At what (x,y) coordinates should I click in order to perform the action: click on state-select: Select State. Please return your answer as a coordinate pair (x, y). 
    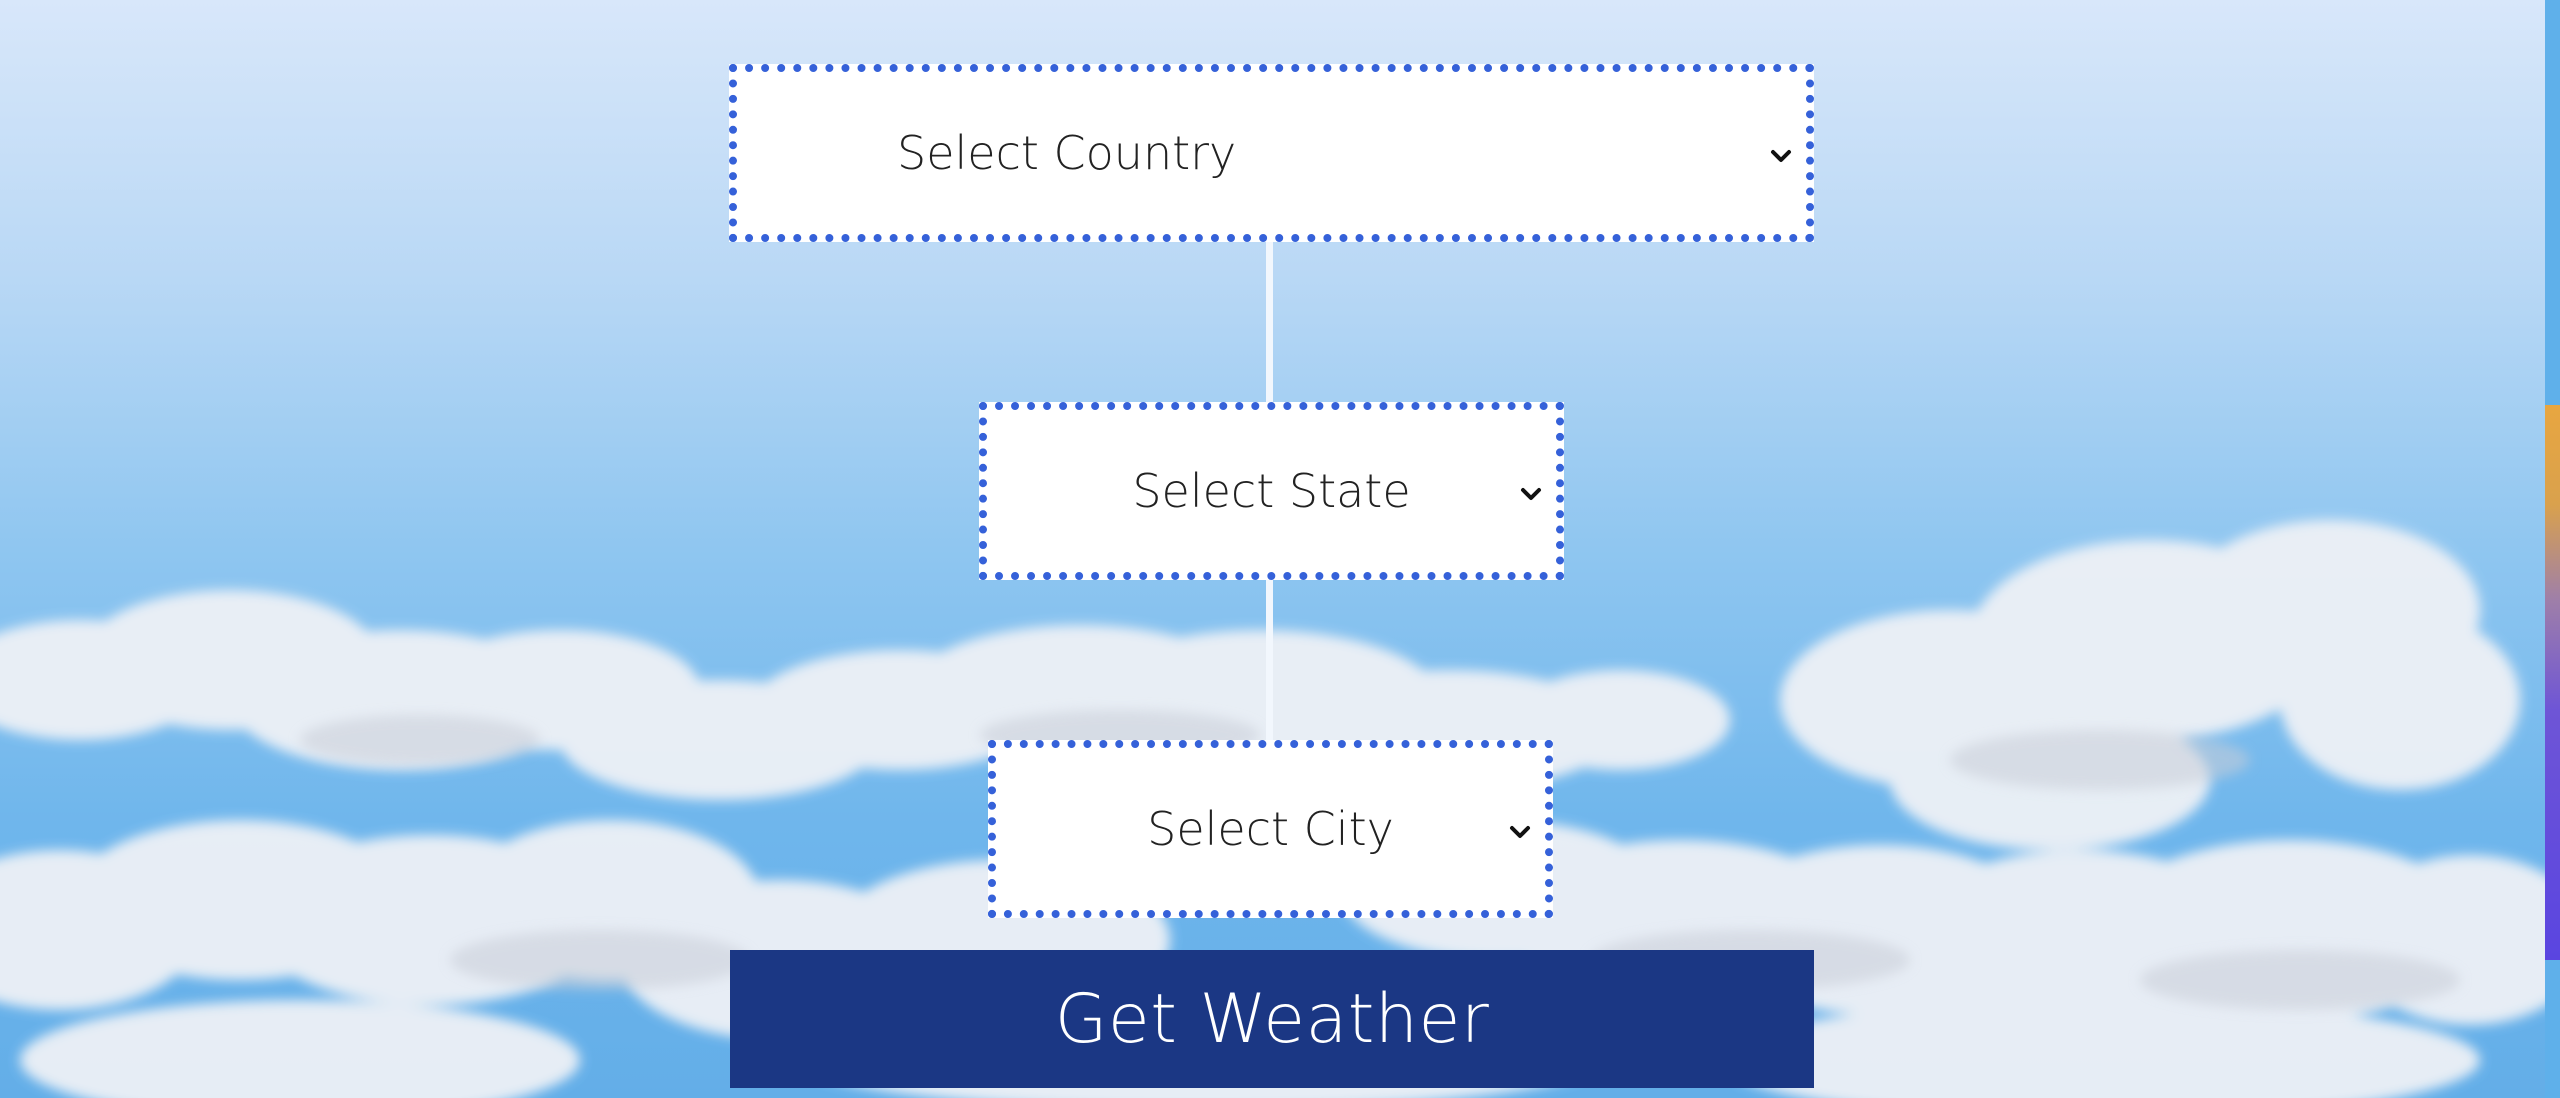
    Looking at the image, I should click on (1271, 491).